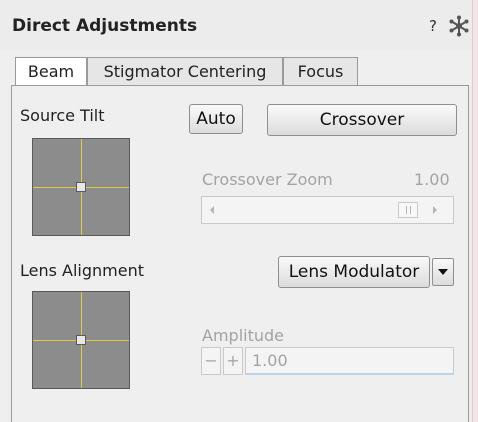  I want to click on crossover-button-label: Crossover, so click(362, 120).